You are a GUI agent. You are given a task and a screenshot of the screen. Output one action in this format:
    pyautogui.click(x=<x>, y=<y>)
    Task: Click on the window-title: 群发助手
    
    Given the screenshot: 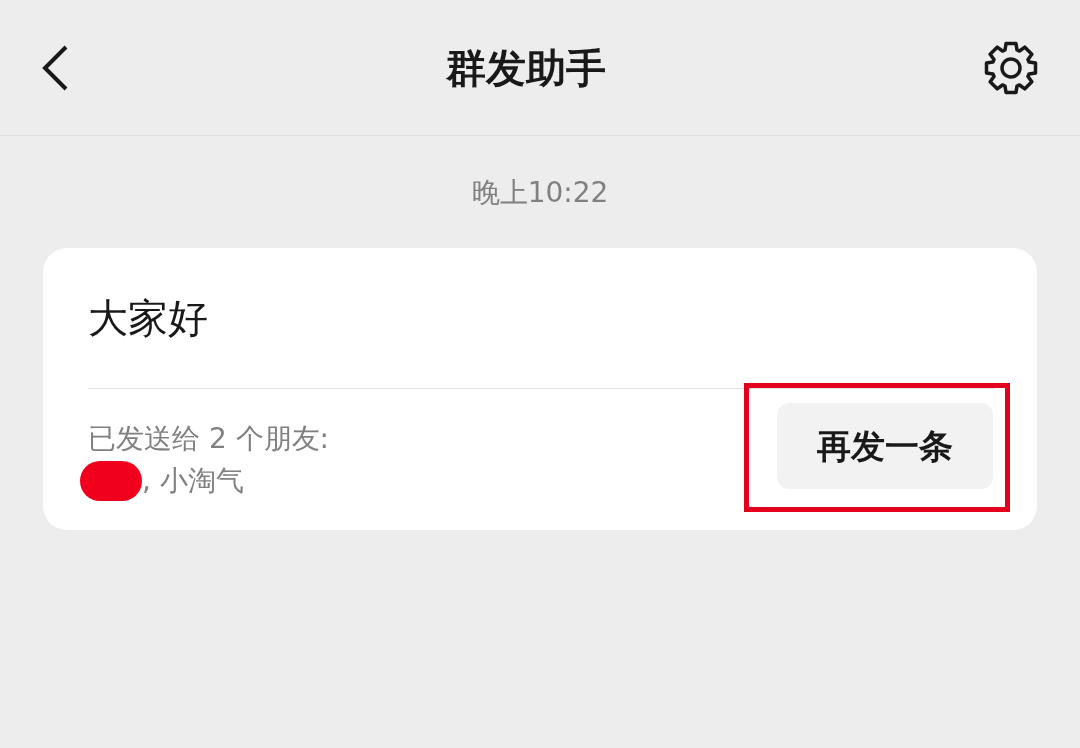 What is the action you would take?
    pyautogui.click(x=526, y=68)
    